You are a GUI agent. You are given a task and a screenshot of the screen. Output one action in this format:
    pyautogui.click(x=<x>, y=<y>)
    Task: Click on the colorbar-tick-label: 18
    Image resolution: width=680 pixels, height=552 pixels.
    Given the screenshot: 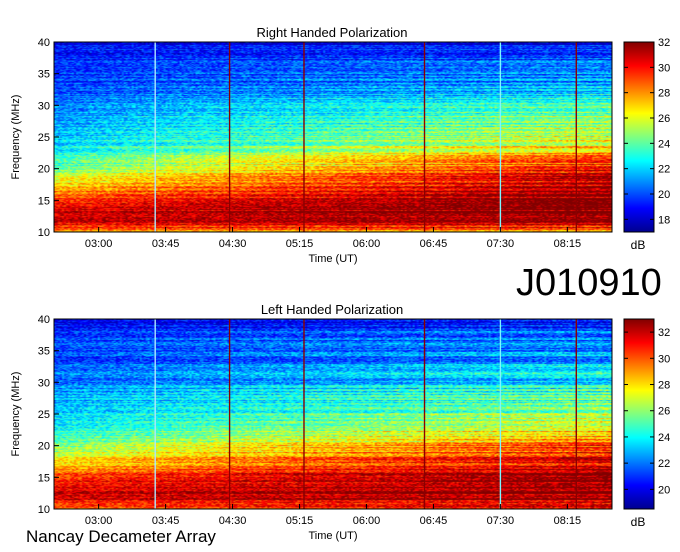 What is the action you would take?
    pyautogui.click(x=664, y=220)
    